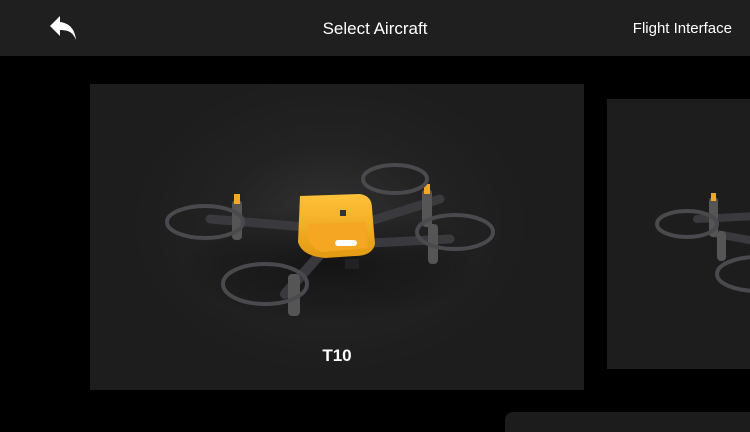 The width and height of the screenshot is (750, 432). I want to click on back-arrow-icon, so click(63, 28).